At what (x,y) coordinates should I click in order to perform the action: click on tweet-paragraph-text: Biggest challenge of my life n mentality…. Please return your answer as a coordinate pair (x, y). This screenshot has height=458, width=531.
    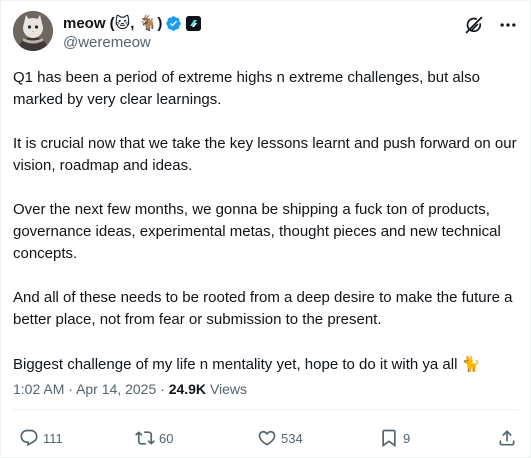
    Looking at the image, I should click on (235, 364).